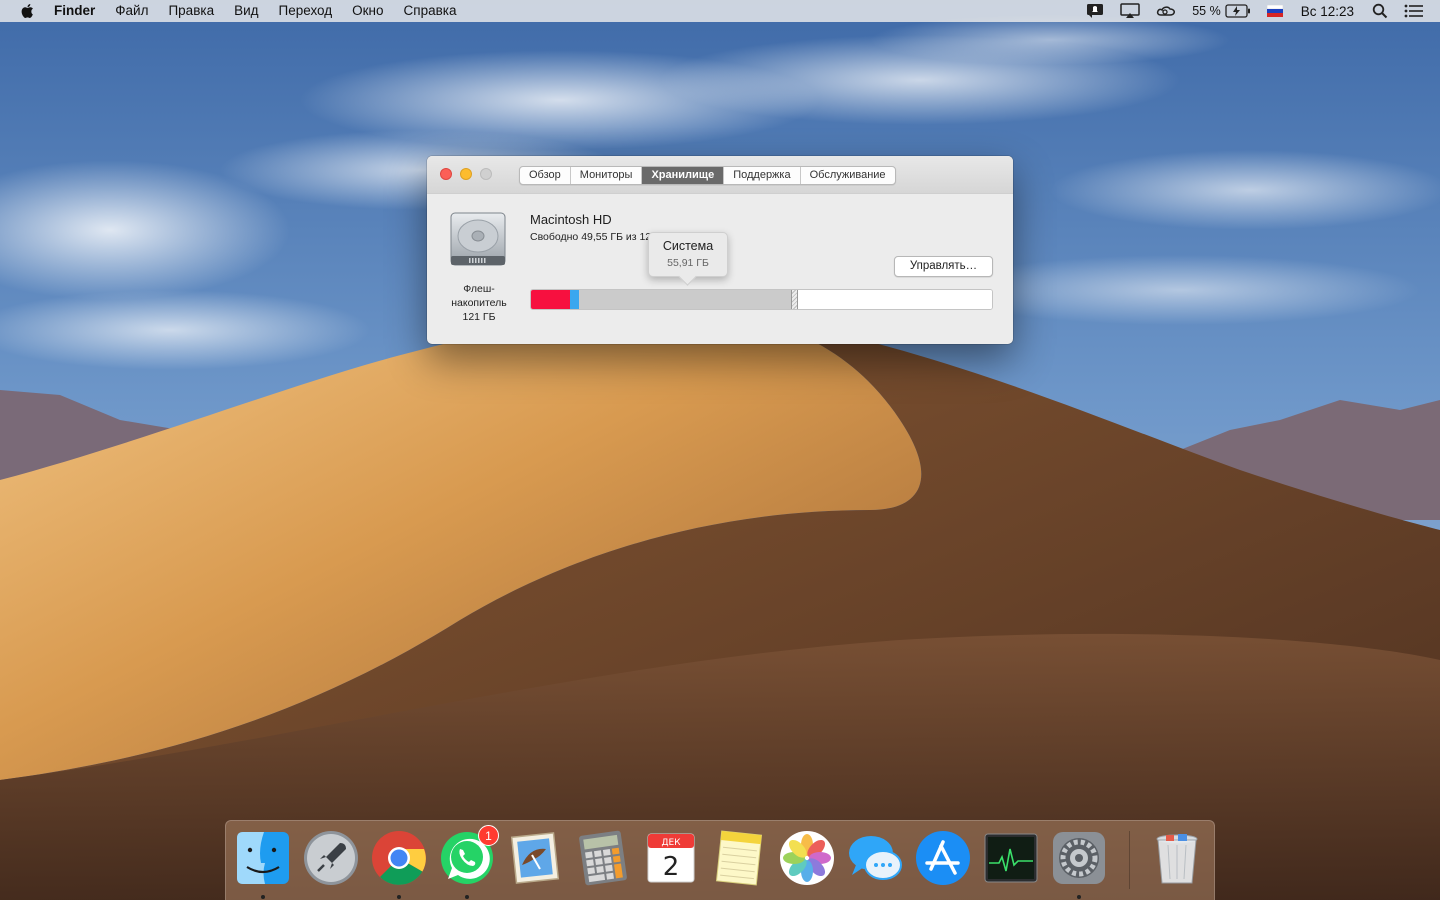 Image resolution: width=1440 pixels, height=900 pixels. What do you see at coordinates (545, 175) in the screenshot?
I see `tab-overview: Обзор` at bounding box center [545, 175].